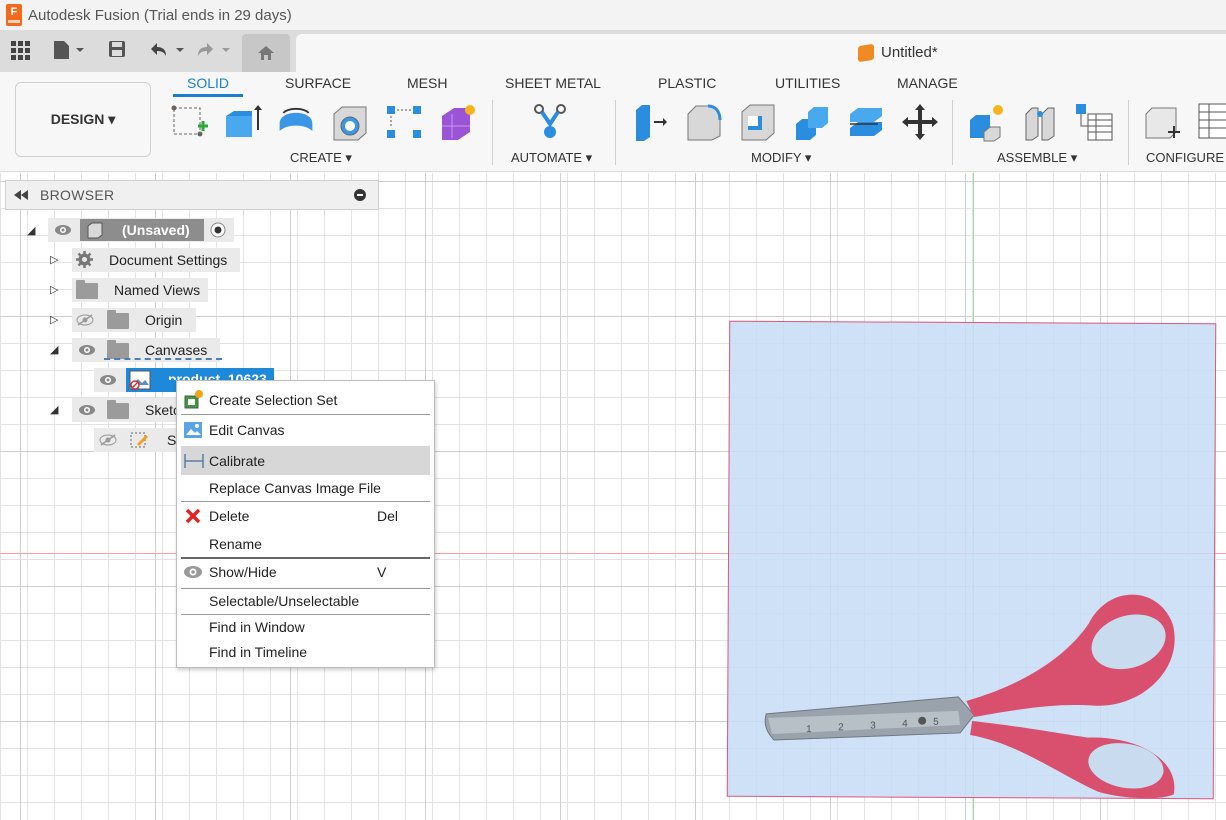 This screenshot has width=1226, height=820. What do you see at coordinates (305, 544) in the screenshot?
I see `menu-item-rename: Rename` at bounding box center [305, 544].